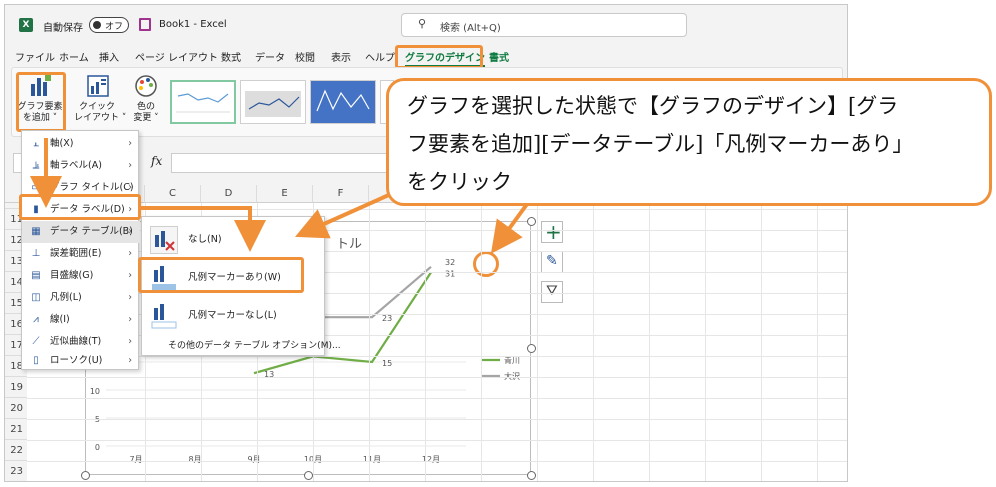  I want to click on callout-line-3: をクリック, so click(459, 182).